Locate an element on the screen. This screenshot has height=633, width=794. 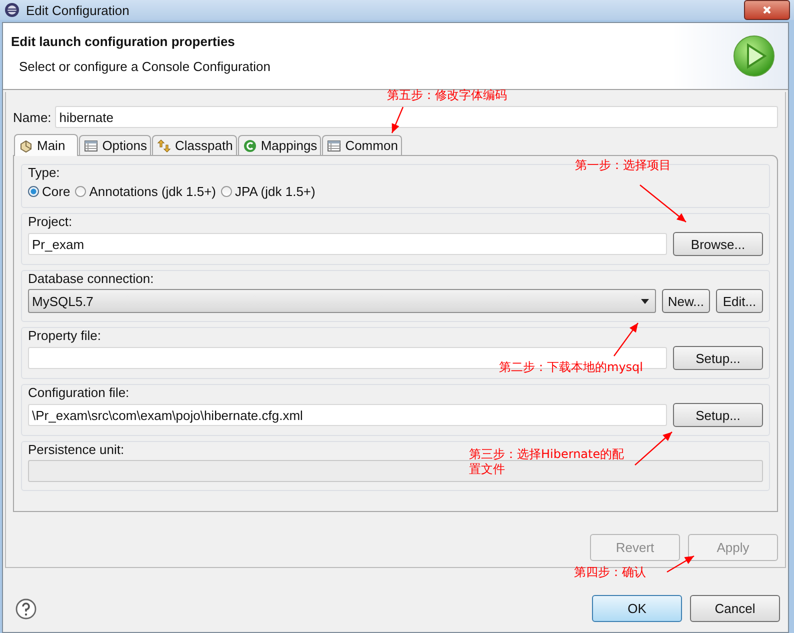
dialog-subtitle: Select or configure a Console Configuration is located at coordinates (145, 66).